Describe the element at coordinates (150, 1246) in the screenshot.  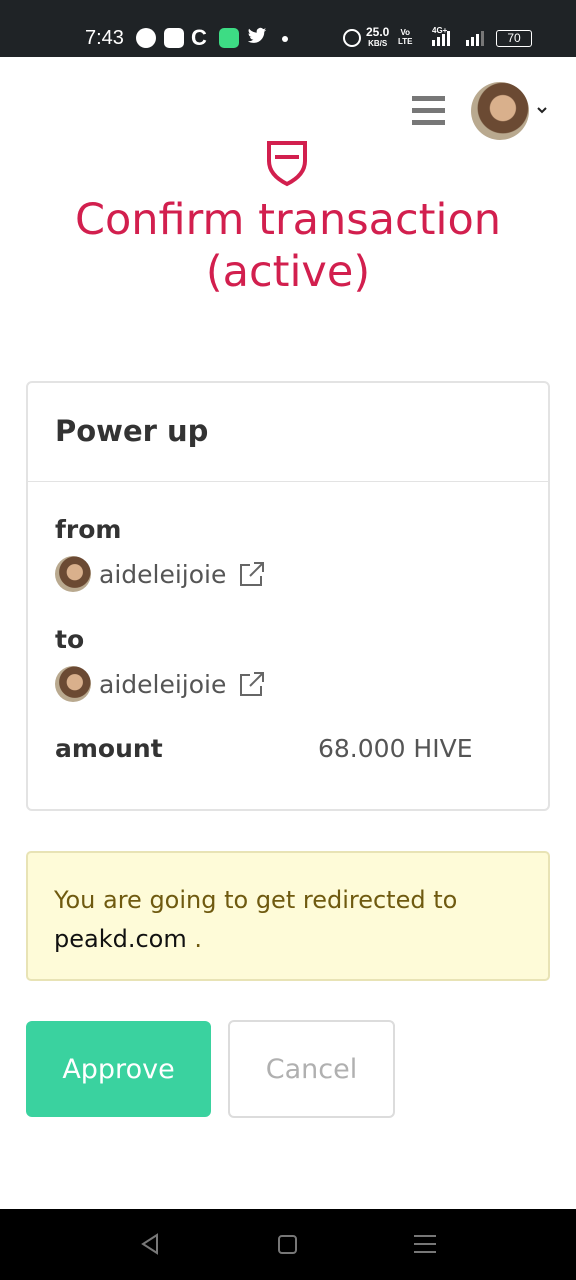
I see `back-icon` at that location.